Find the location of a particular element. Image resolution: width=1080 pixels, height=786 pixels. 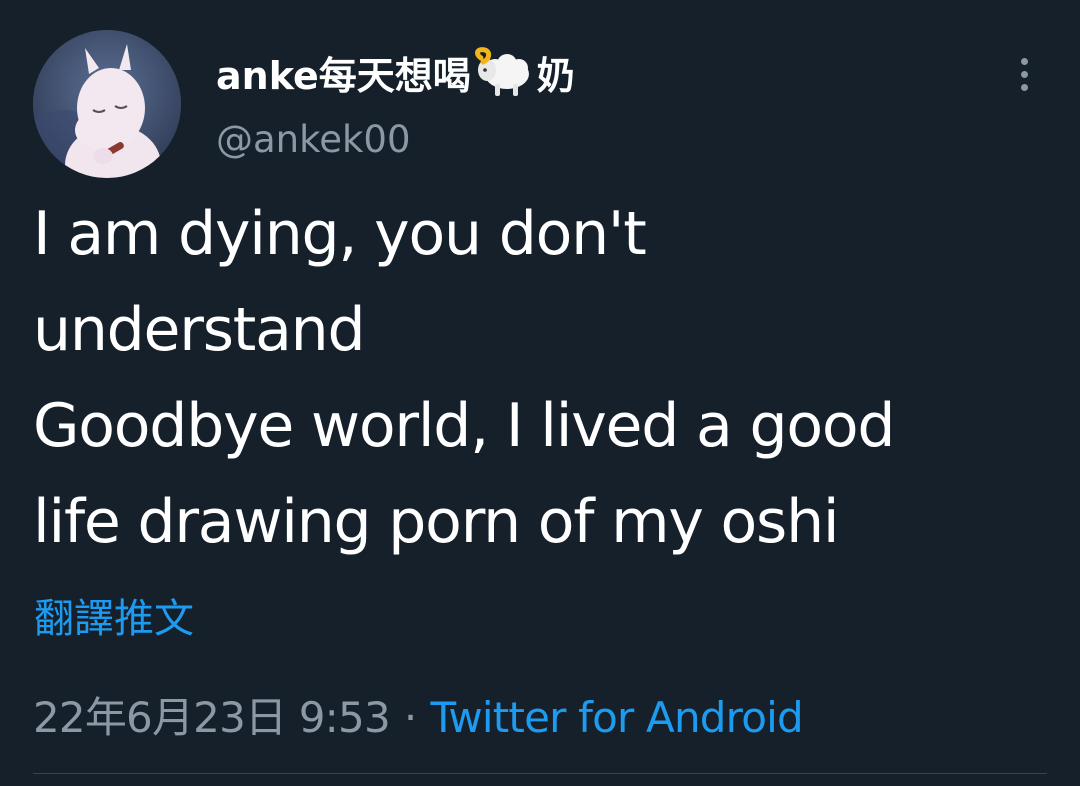

tweet-text-line: Goodbye world, I lived a good is located at coordinates (464, 426).